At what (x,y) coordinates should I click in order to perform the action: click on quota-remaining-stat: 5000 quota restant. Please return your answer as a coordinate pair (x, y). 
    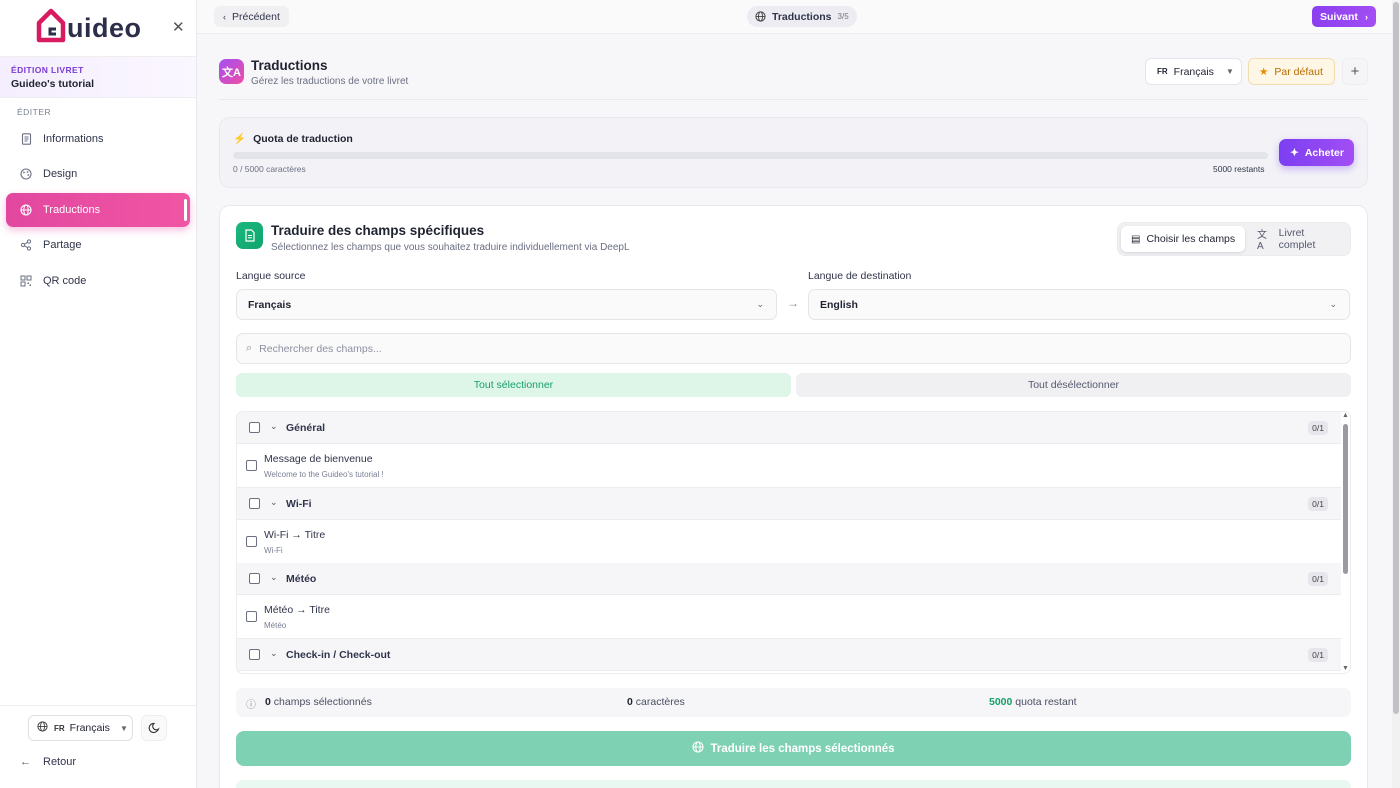
    Looking at the image, I should click on (1033, 702).